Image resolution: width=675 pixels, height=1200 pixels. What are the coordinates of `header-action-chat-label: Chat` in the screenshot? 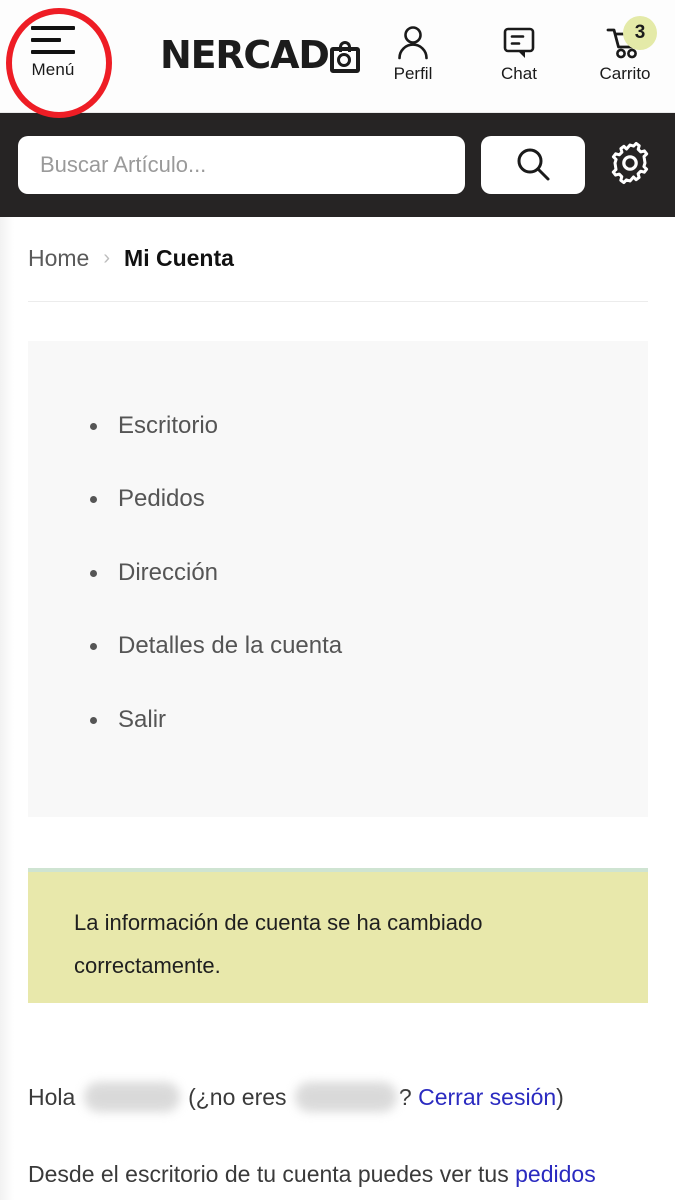 It's located at (519, 73).